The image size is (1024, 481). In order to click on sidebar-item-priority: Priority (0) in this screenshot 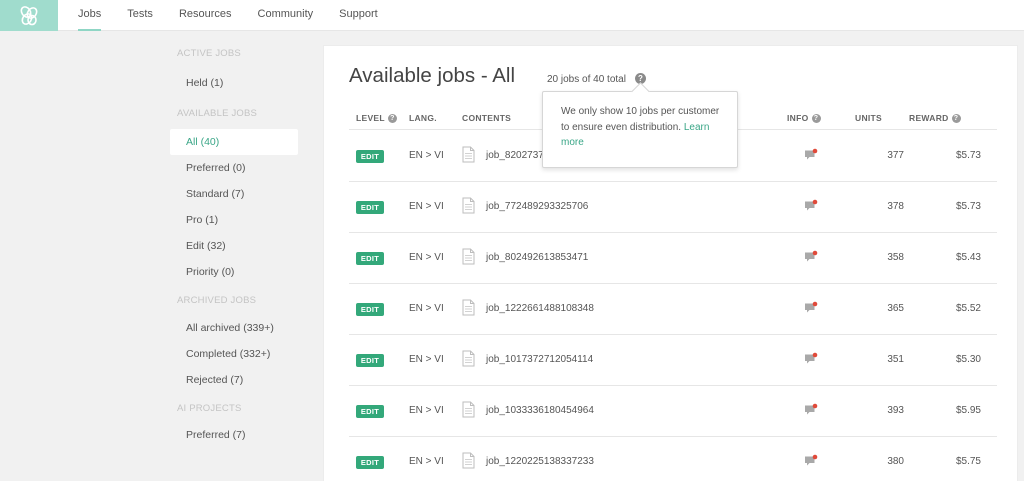, I will do `click(235, 272)`.